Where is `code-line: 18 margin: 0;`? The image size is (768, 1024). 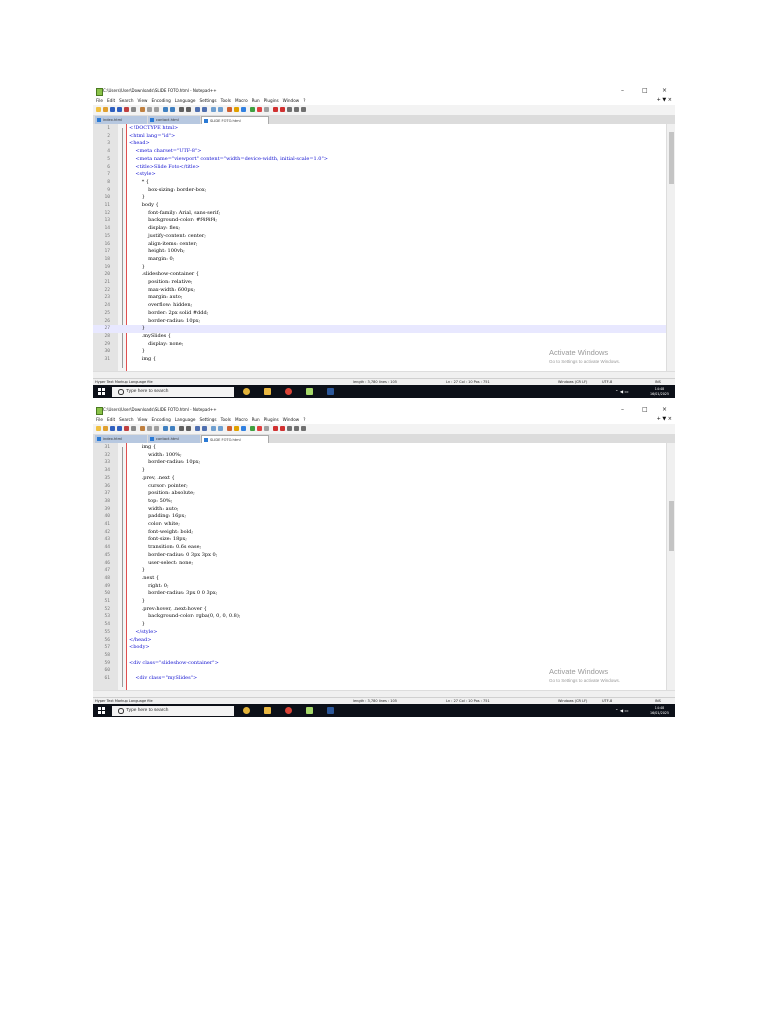 code-line: 18 margin: 0; is located at coordinates (380, 260).